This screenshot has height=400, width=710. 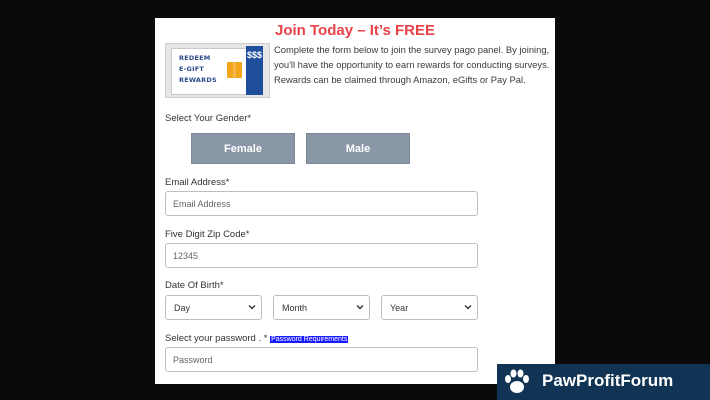 What do you see at coordinates (209, 71) in the screenshot?
I see `gift-card: REDEEM E-GIFT REWARDS` at bounding box center [209, 71].